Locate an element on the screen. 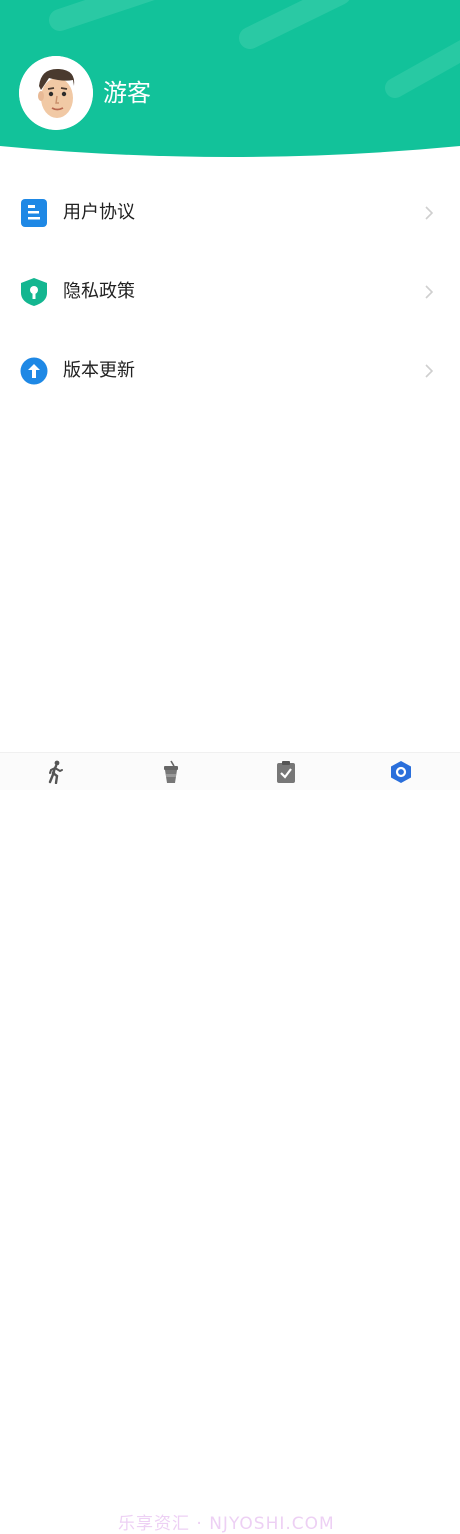 This screenshot has height=1534, width=460. tab-exercise is located at coordinates (56, 771).